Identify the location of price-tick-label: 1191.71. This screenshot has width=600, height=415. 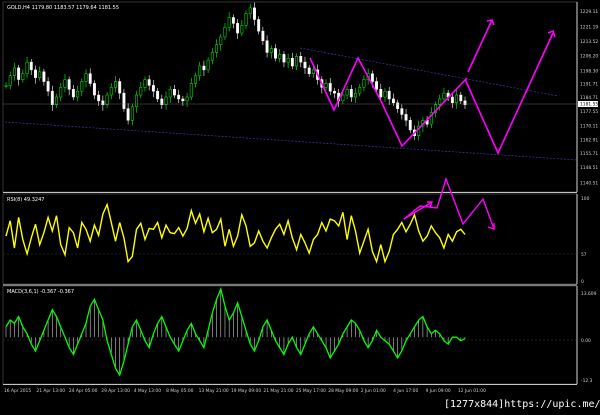
(589, 84).